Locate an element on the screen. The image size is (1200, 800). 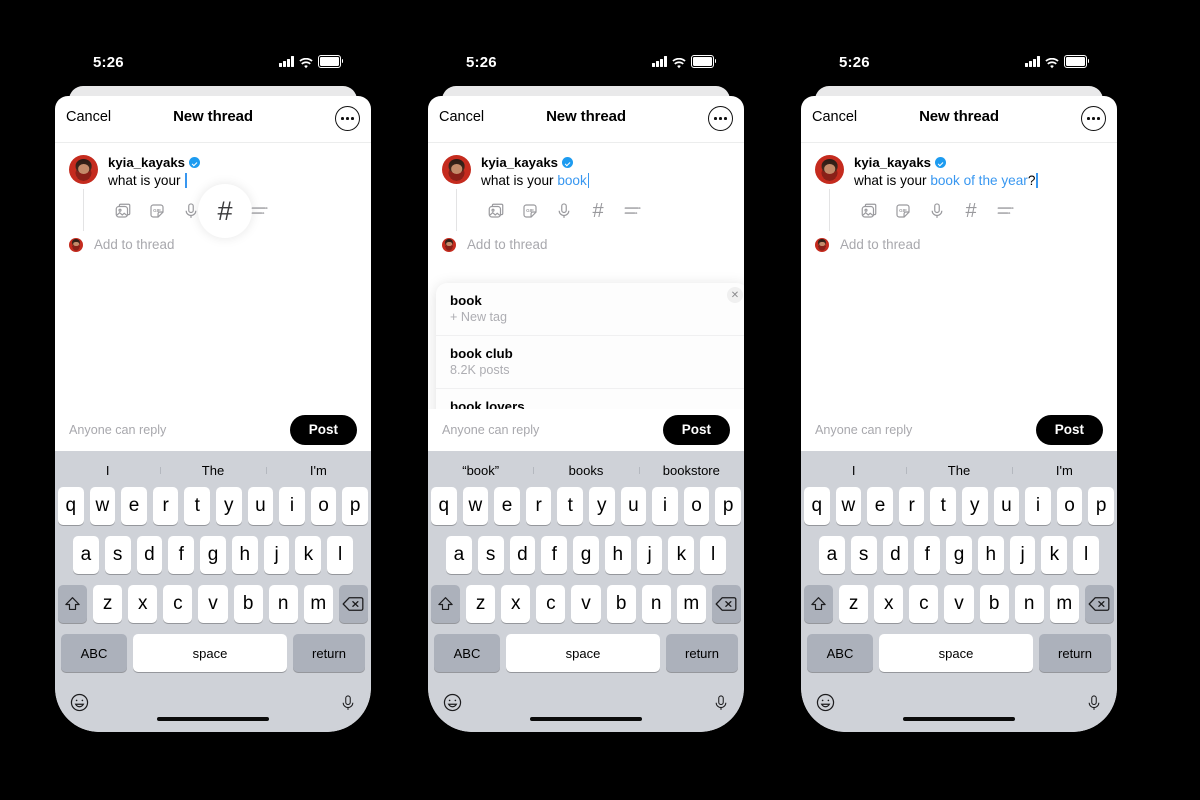
post-text-input: what is your book of the year? is located at coordinates (978, 180).